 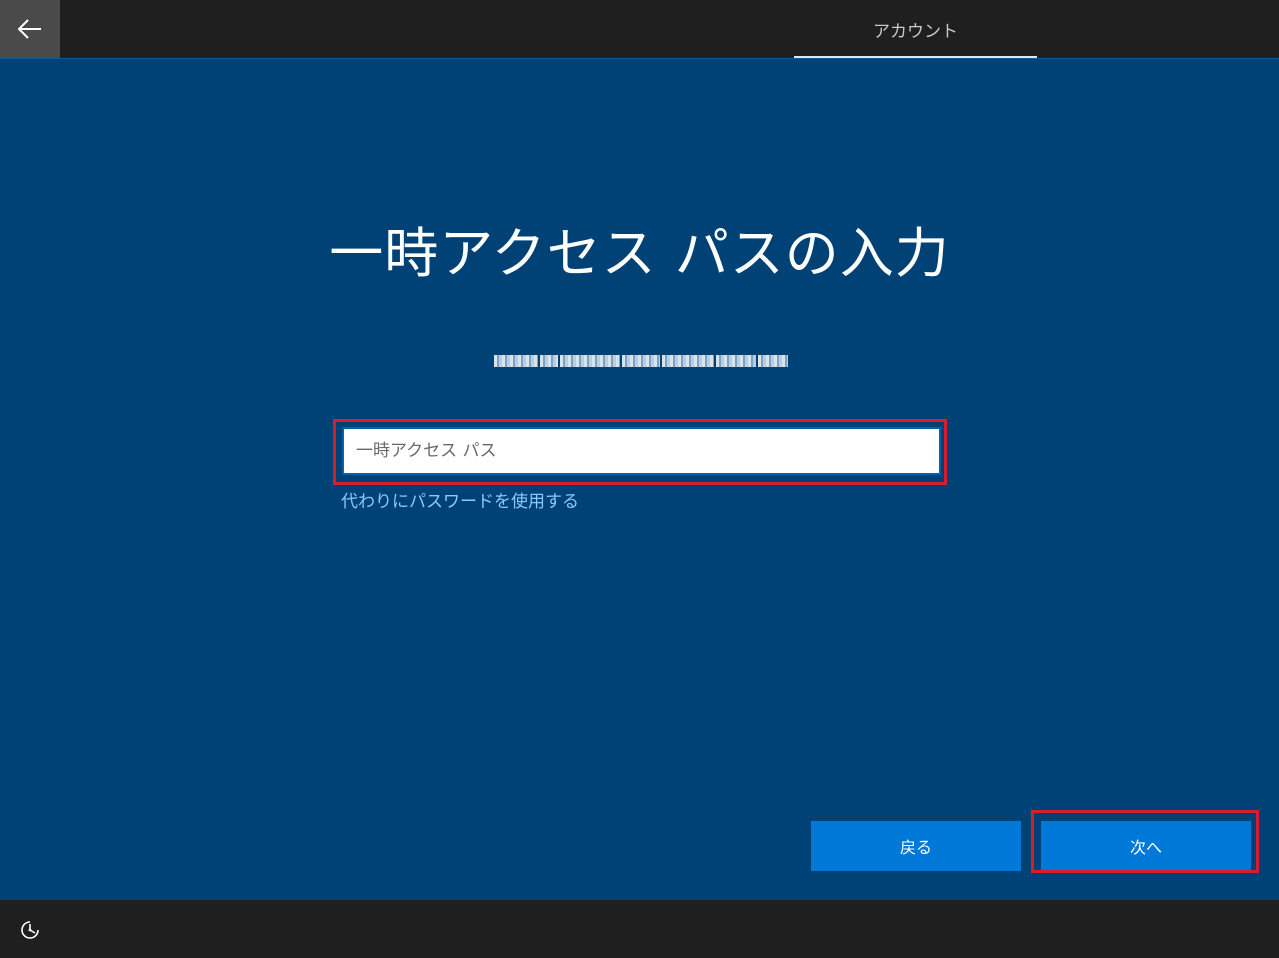 I want to click on arrow-left-icon, so click(x=29, y=29).